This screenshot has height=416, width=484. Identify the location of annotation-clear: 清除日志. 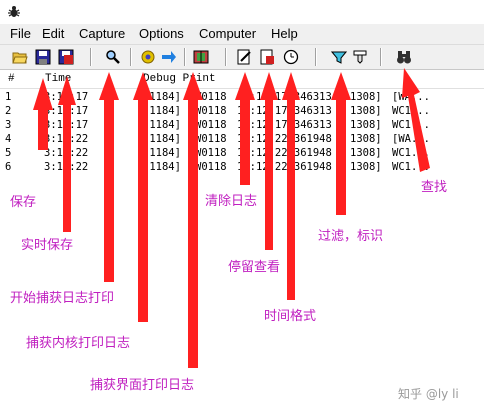
(231, 201).